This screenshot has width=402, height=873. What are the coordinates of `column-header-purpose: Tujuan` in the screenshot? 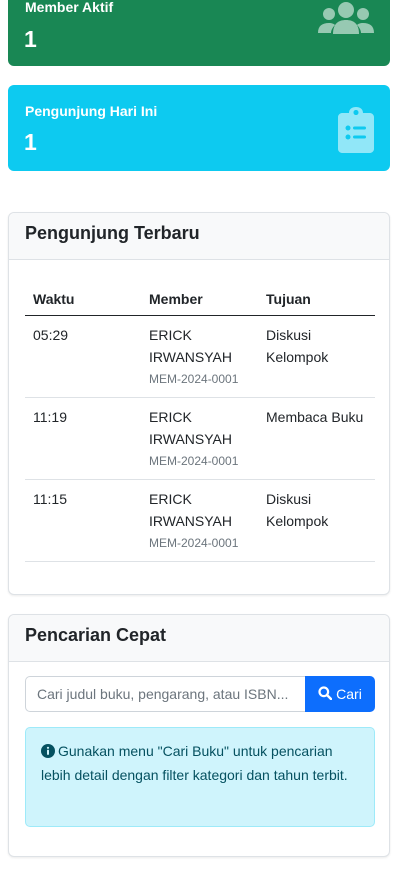 It's located at (316, 299).